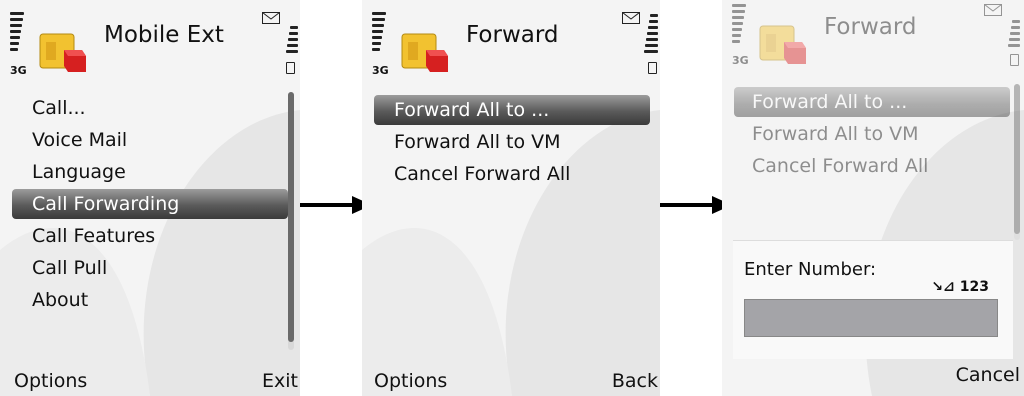 This screenshot has width=1024, height=396. I want to click on menu-item-call-forwarding: Call Forwarding, so click(144, 204).